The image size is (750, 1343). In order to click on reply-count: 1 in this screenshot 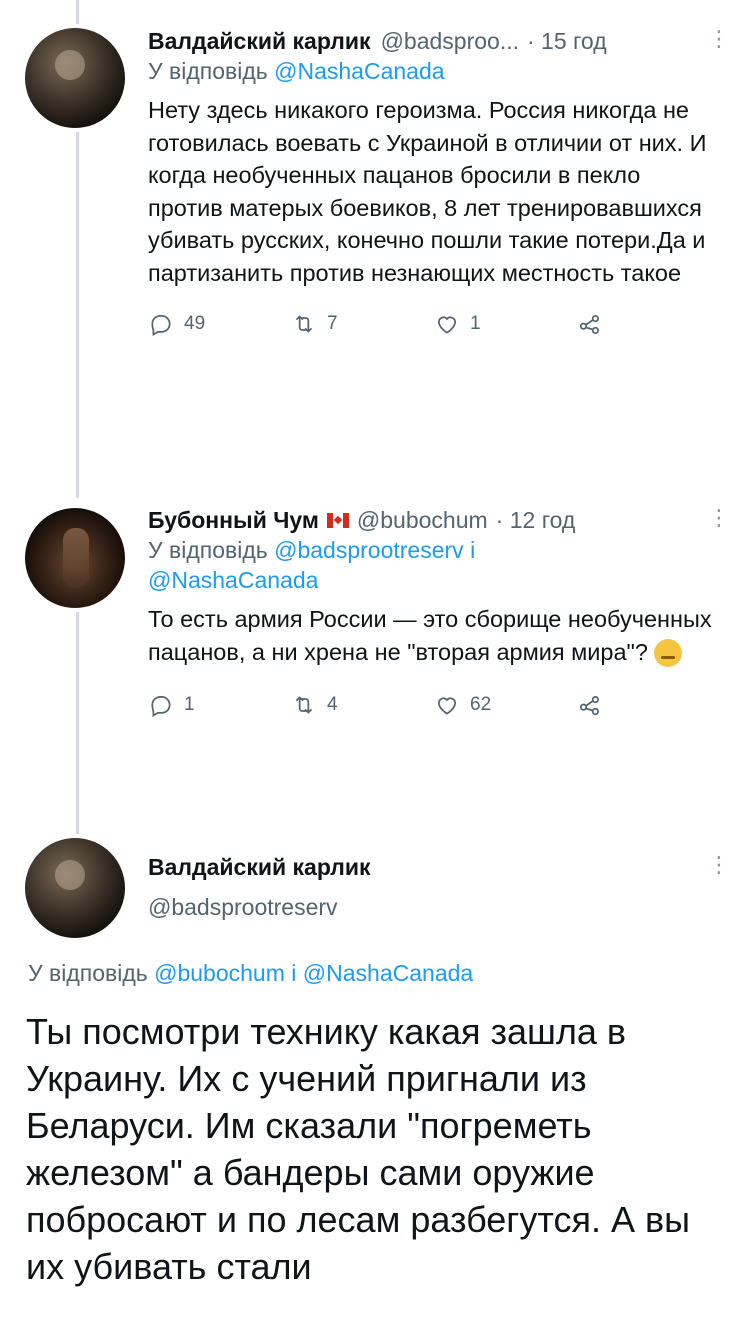, I will do `click(189, 704)`.